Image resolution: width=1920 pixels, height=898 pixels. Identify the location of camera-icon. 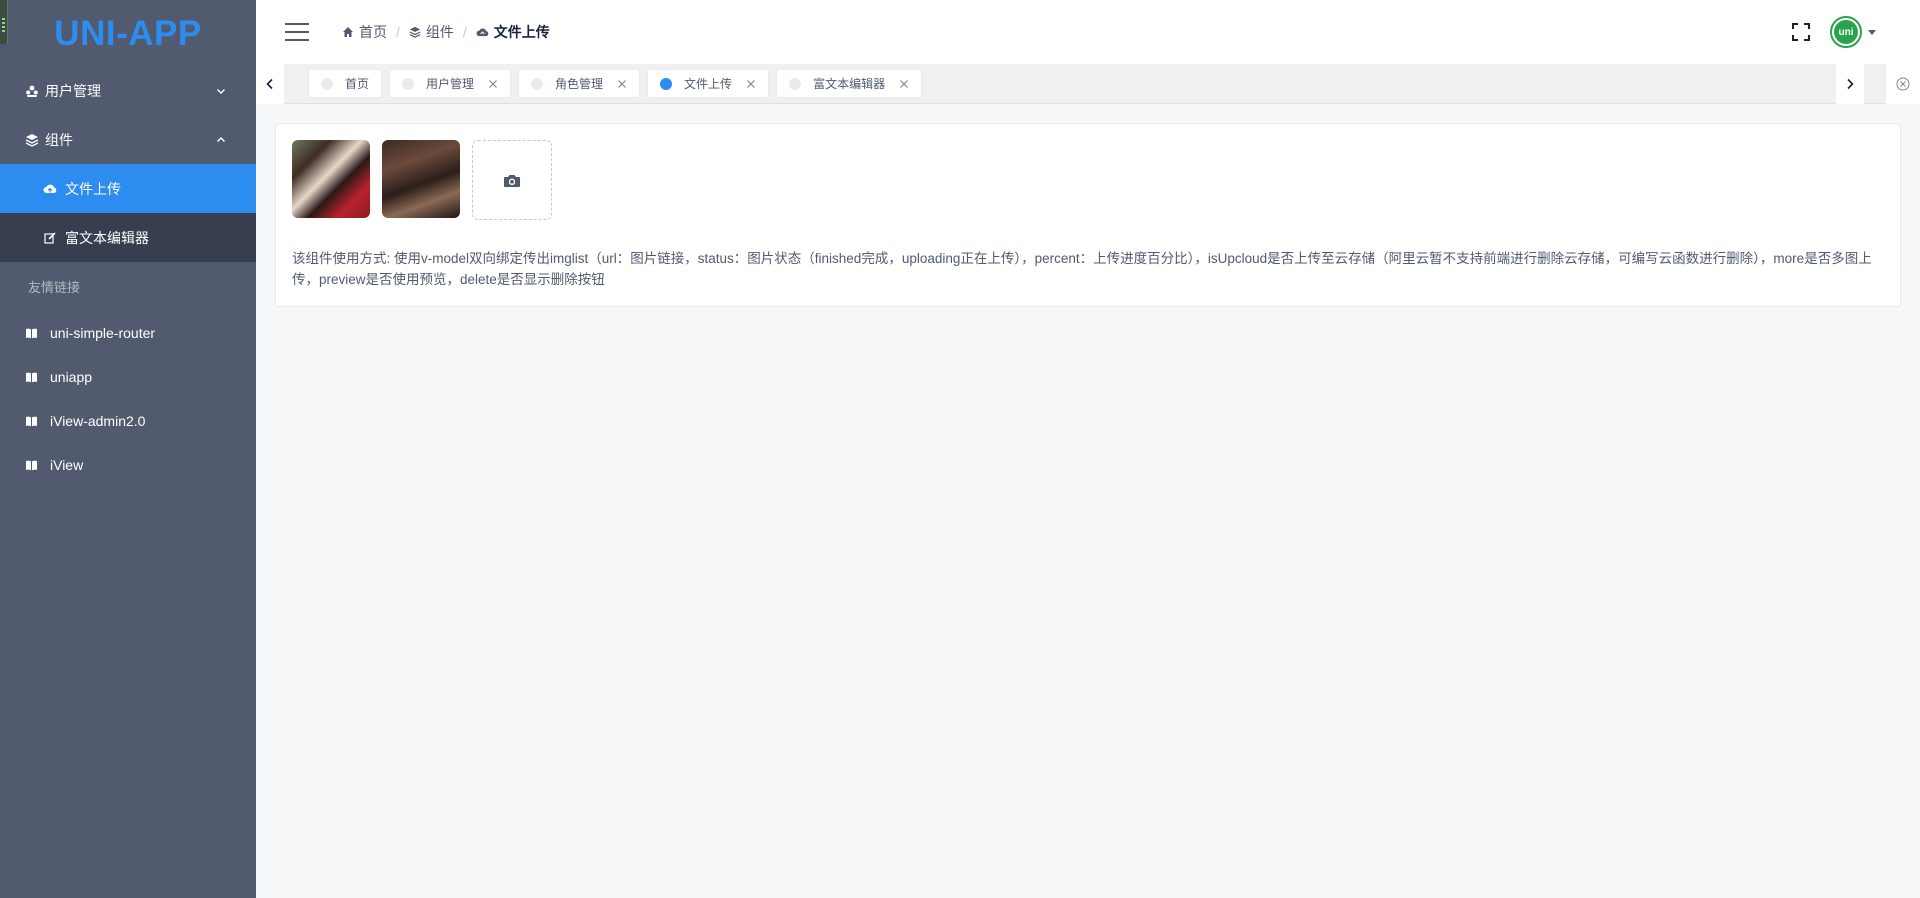
(512, 180).